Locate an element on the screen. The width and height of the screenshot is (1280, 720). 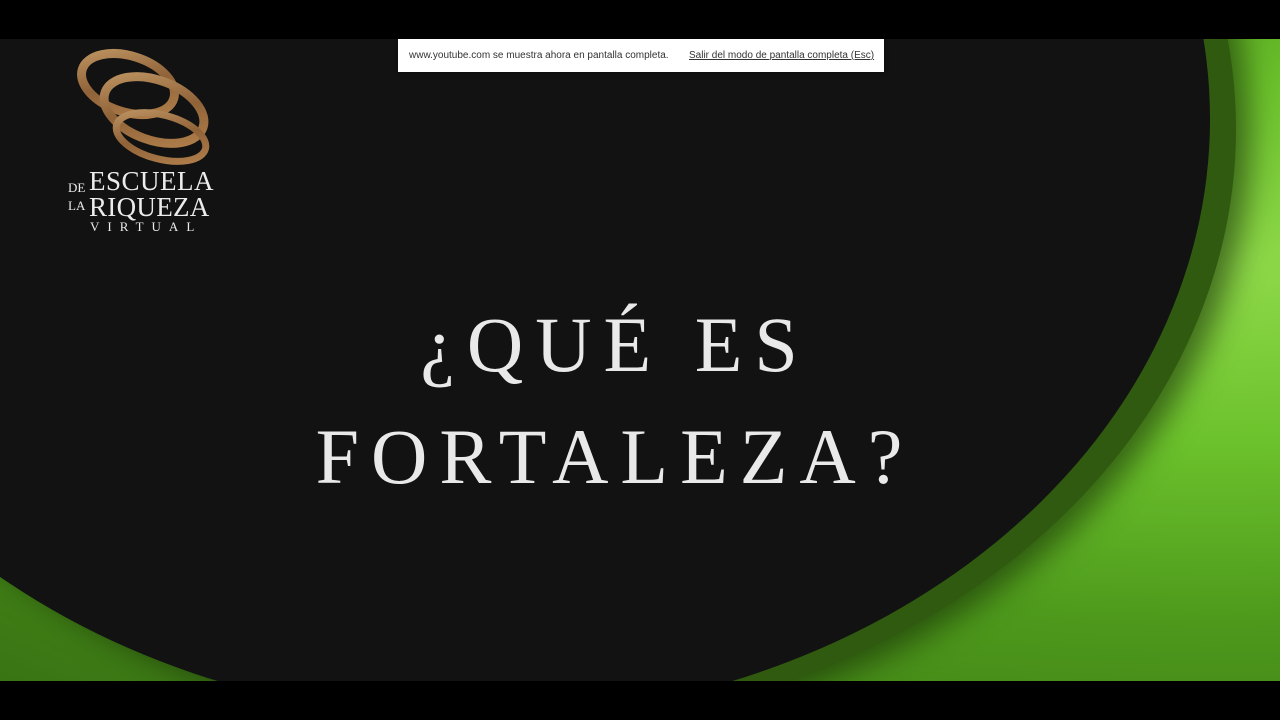
escuela-de-la-riqueza-logo: DE LA ESCUELA RIQUEZA VIRTUAL is located at coordinates (153, 140).